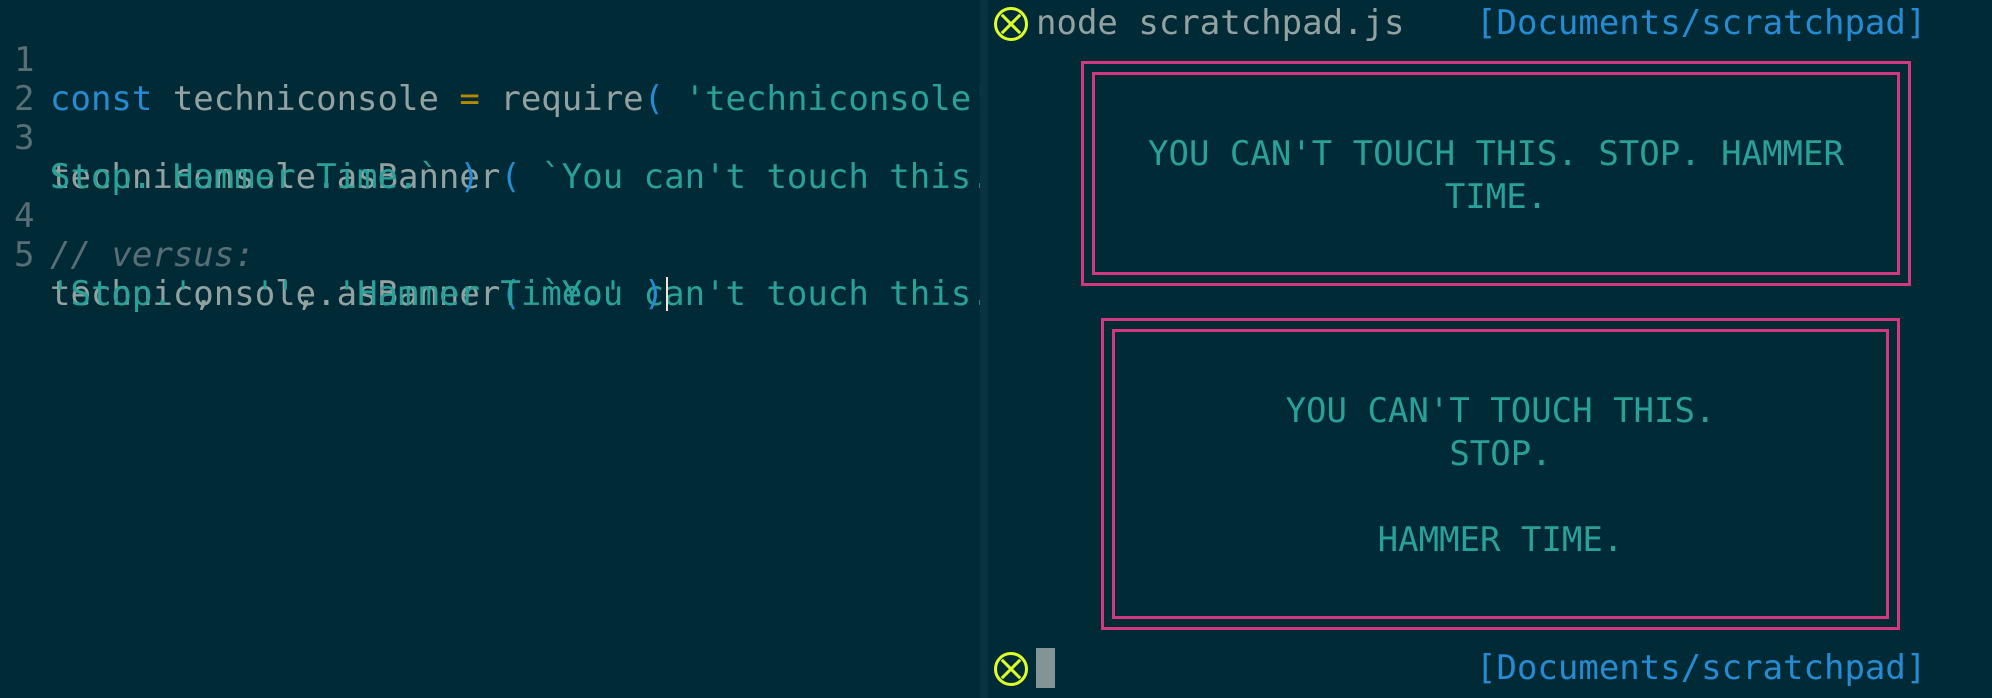 Image resolution: width=1992 pixels, height=698 pixels. I want to click on string-token: 'techniconsole', so click(838, 99).